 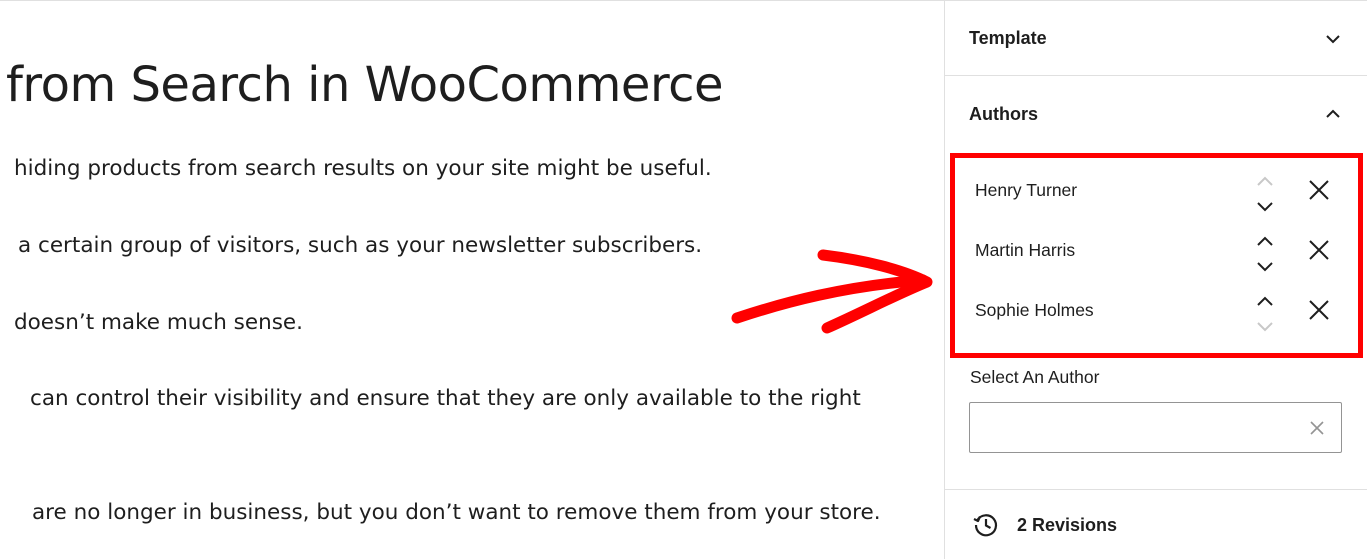 What do you see at coordinates (985, 525) in the screenshot?
I see `history-icon` at bounding box center [985, 525].